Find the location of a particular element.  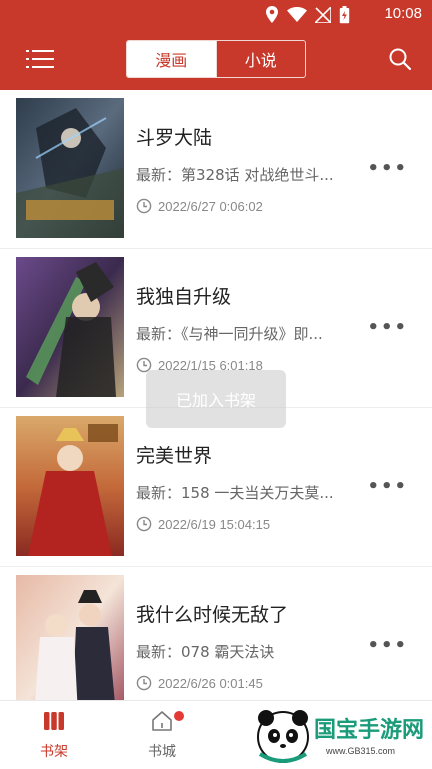

update-time: 2022/6/26 0:01:45 is located at coordinates (210, 683).